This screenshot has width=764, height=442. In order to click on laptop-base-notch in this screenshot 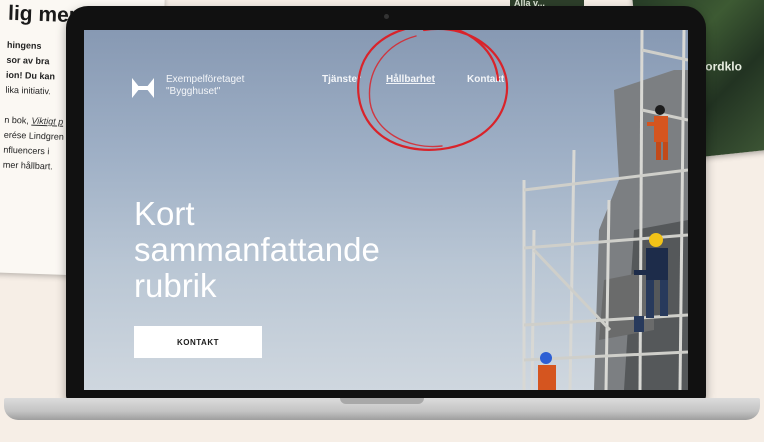, I will do `click(382, 401)`.